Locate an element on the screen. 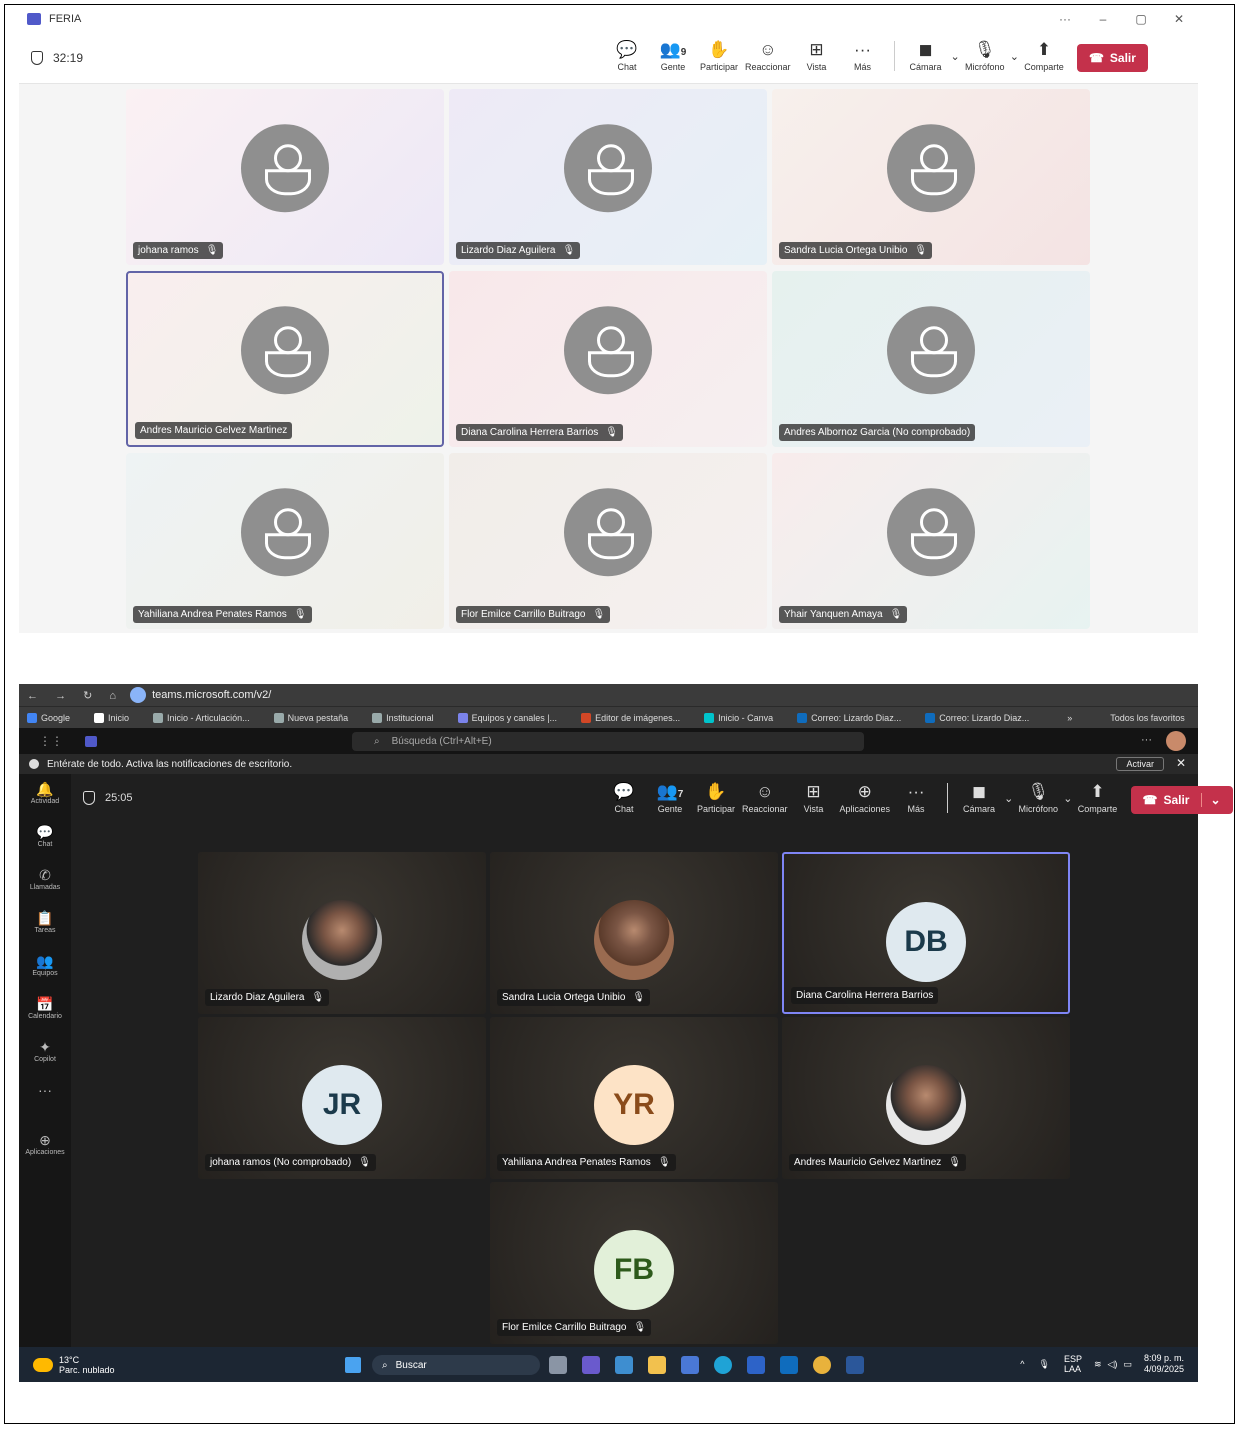 Image resolution: width=1241 pixels, height=1429 pixels. rail-item-equipos: 👥 Equipos is located at coordinates (44, 971).